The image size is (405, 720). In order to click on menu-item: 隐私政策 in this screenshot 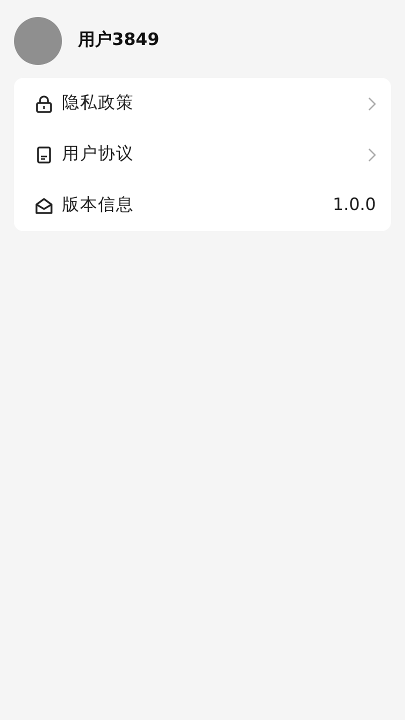, I will do `click(98, 103)`.